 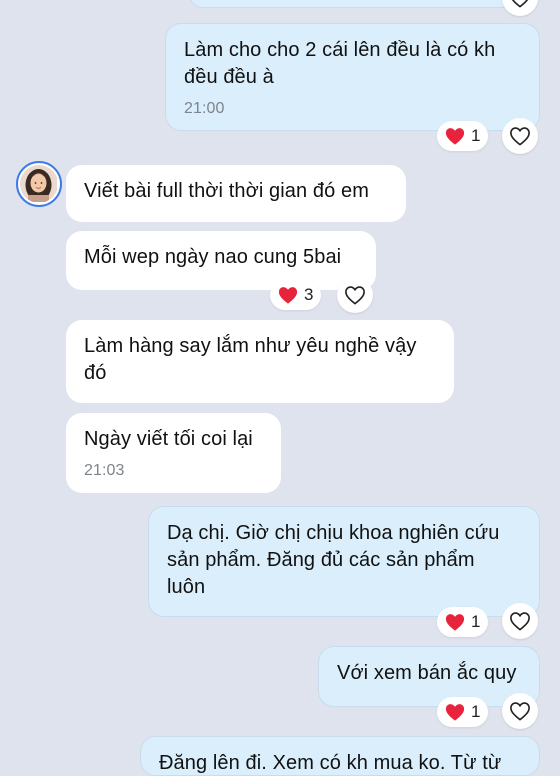 I want to click on message-bubble-incoming: Ngày viết tối coi lại 21:03, so click(x=173, y=453).